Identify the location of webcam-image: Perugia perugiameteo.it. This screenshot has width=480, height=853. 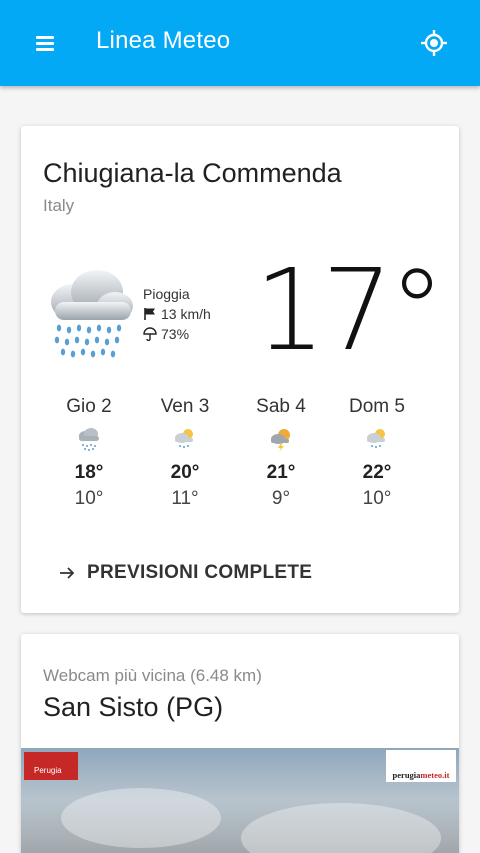
(240, 800).